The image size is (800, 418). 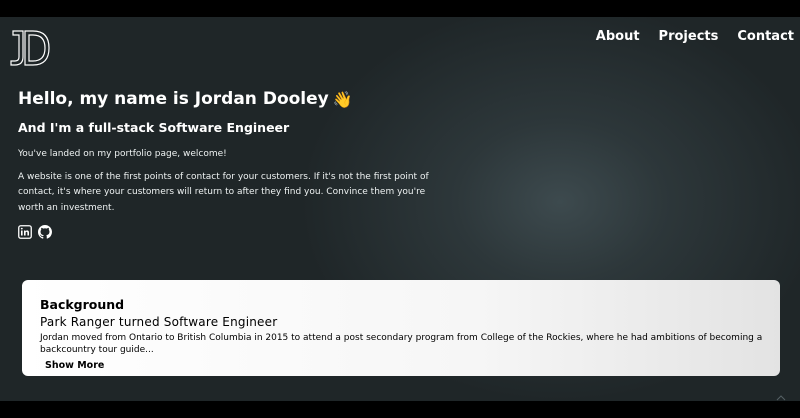 I want to click on card-heading: Background, so click(x=82, y=304).